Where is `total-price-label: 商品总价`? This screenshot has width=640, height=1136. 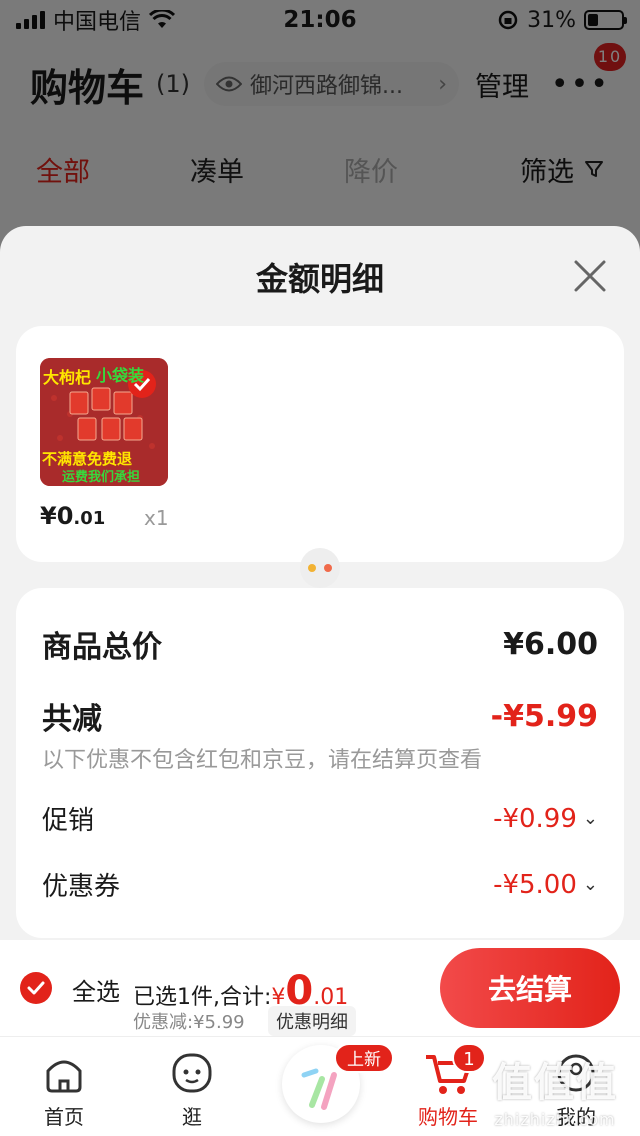
total-price-label: 商品总价 is located at coordinates (102, 647).